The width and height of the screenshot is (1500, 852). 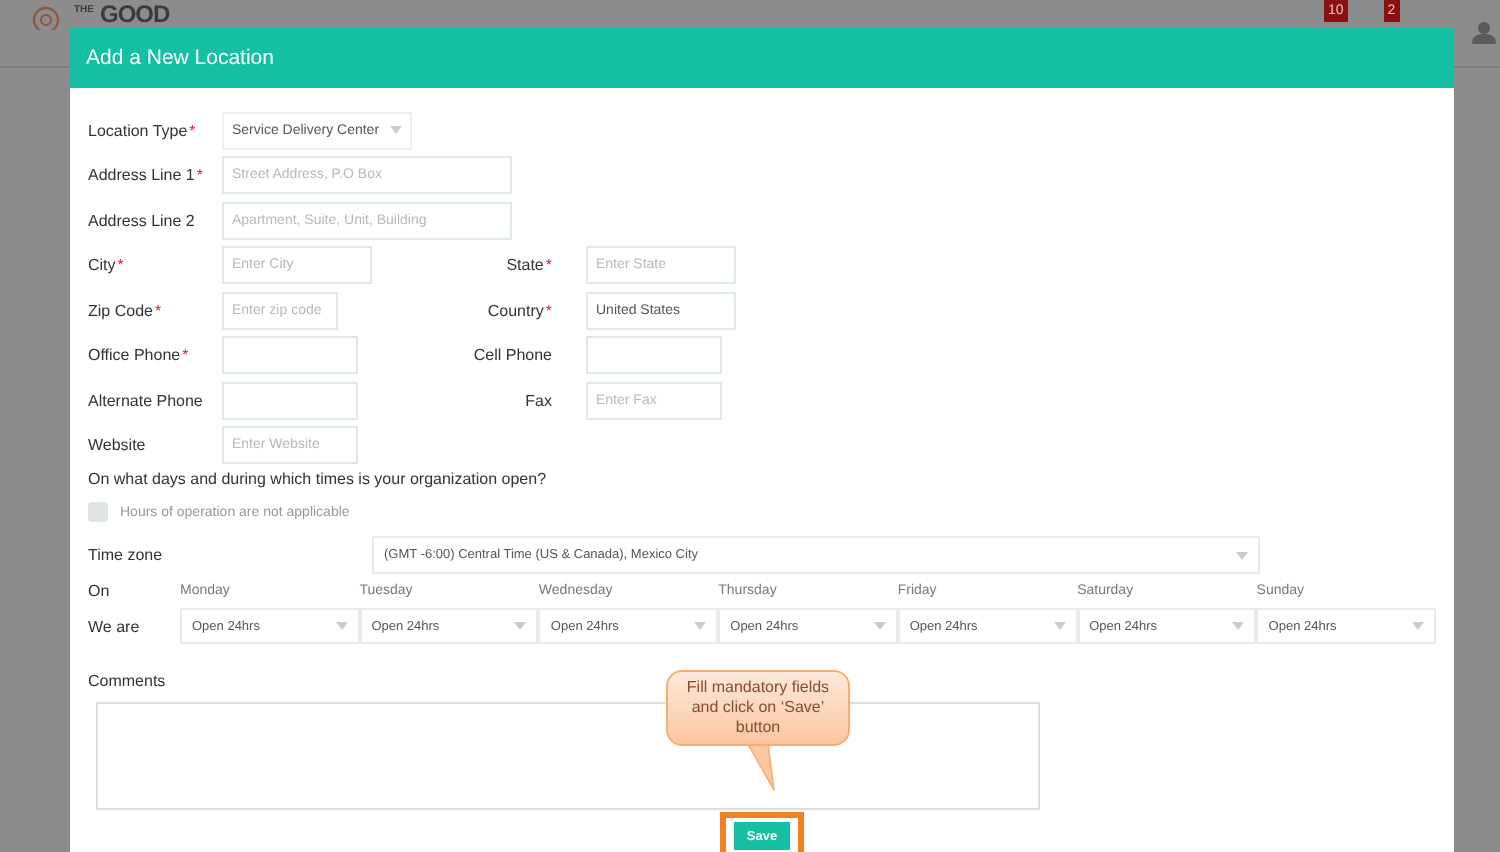 I want to click on checkbox, so click(x=98, y=512).